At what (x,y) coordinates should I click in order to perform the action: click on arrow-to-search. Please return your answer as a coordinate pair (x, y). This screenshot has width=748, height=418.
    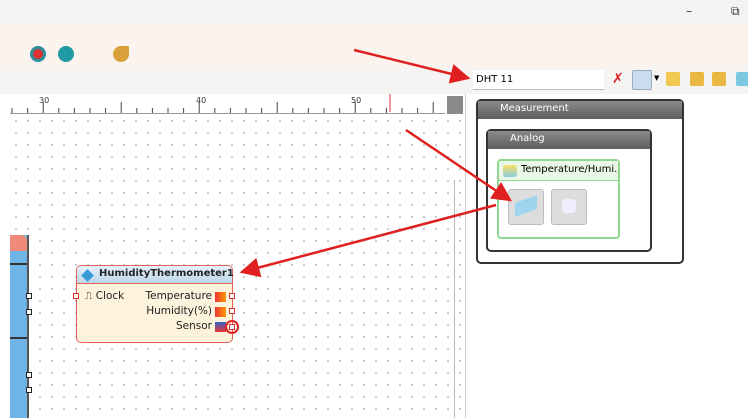
    Looking at the image, I should click on (412, 66).